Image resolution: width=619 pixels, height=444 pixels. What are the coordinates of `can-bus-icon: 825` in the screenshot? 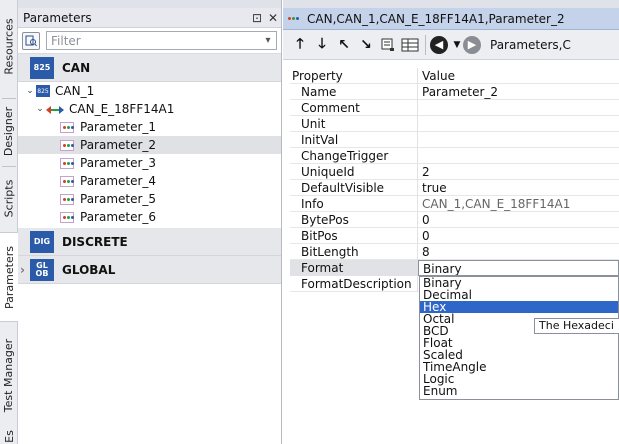 It's located at (43, 91).